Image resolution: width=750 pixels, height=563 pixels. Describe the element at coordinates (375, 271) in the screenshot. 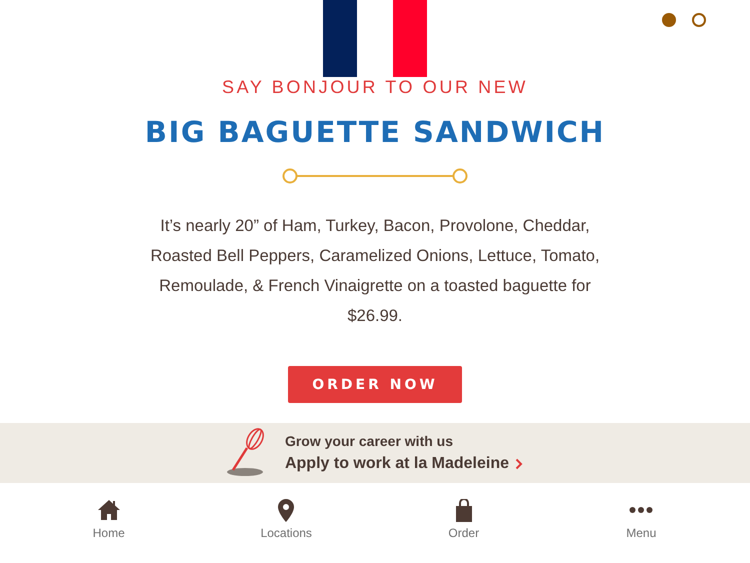

I see `promo-description: It’s nearly 20” of Ham, Turkey, Bacon, Provolone, Cheddar, Roasted Bell Peppers, Caramelized Onions, Lettuce, Tomato, Remoulade, & French Vinaigrette on a toasted baguette for $26.99.` at that location.